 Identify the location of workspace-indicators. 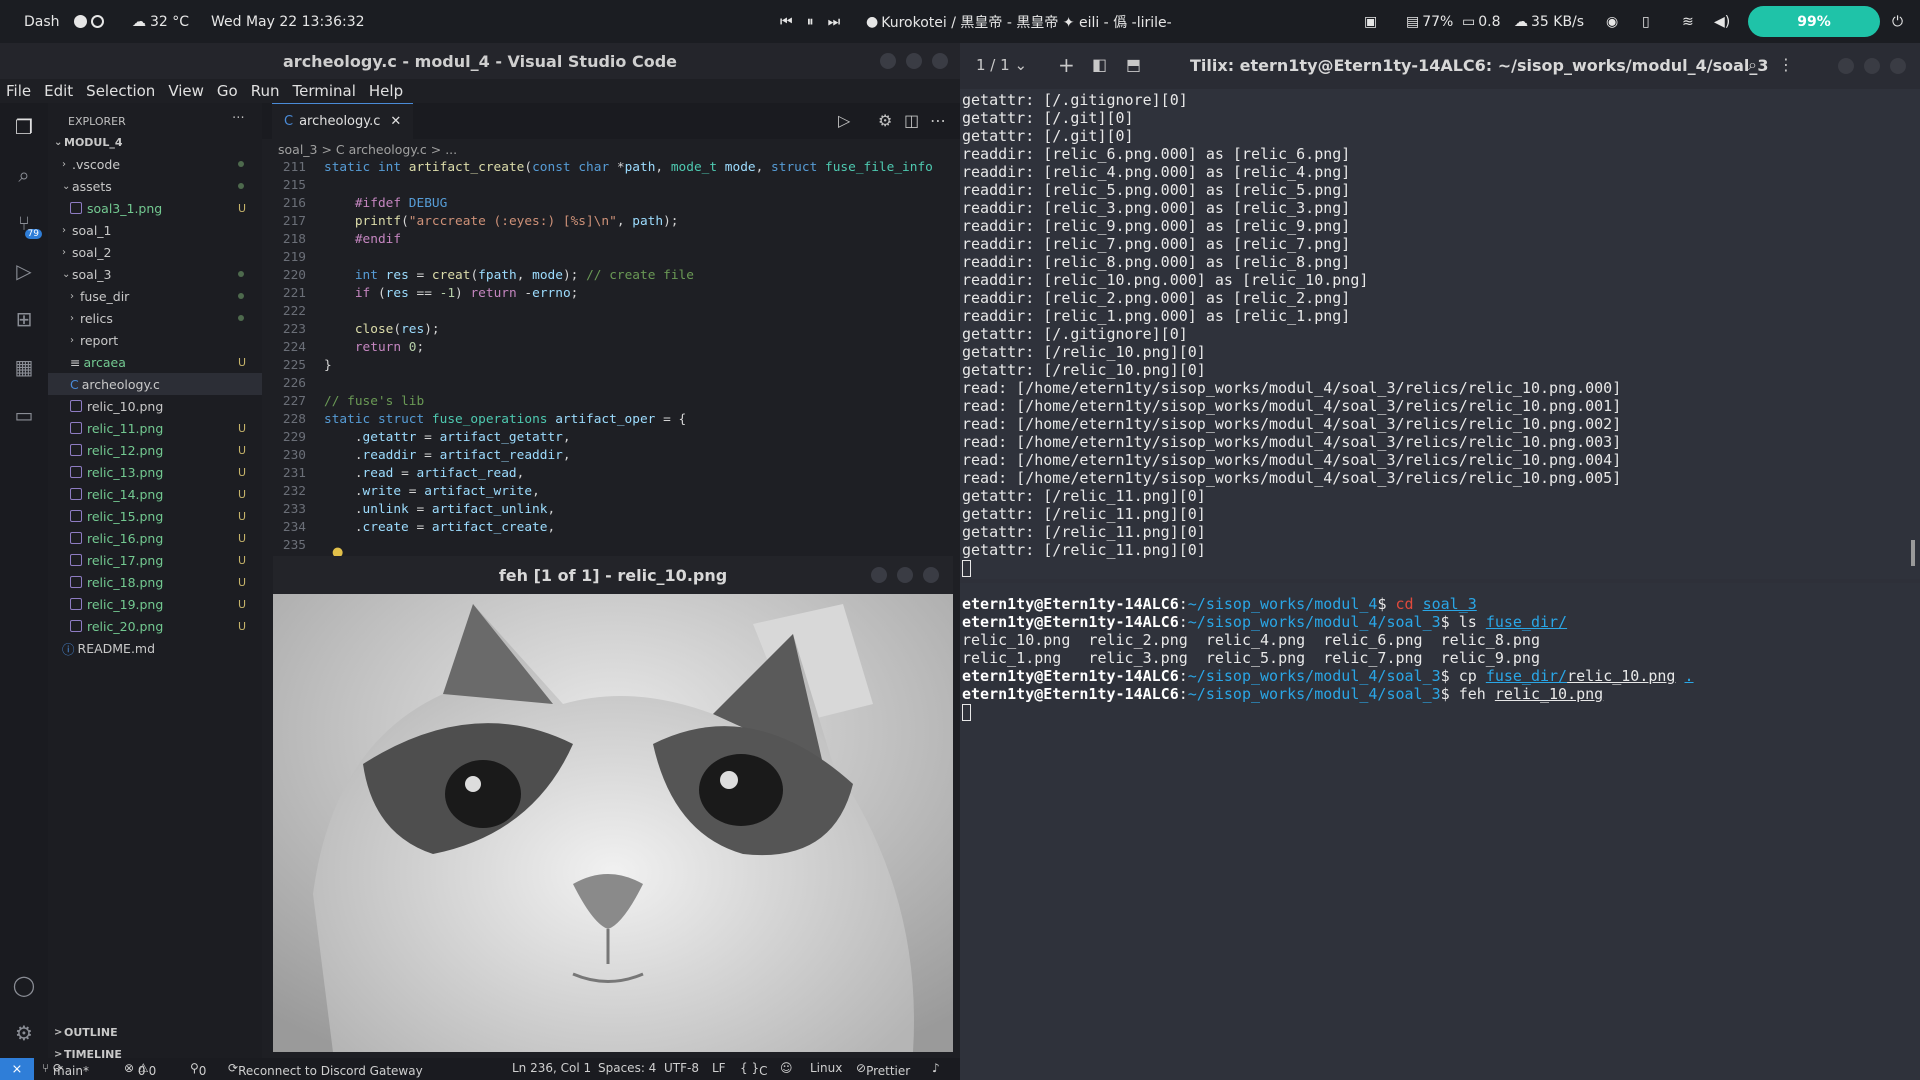
(91, 21).